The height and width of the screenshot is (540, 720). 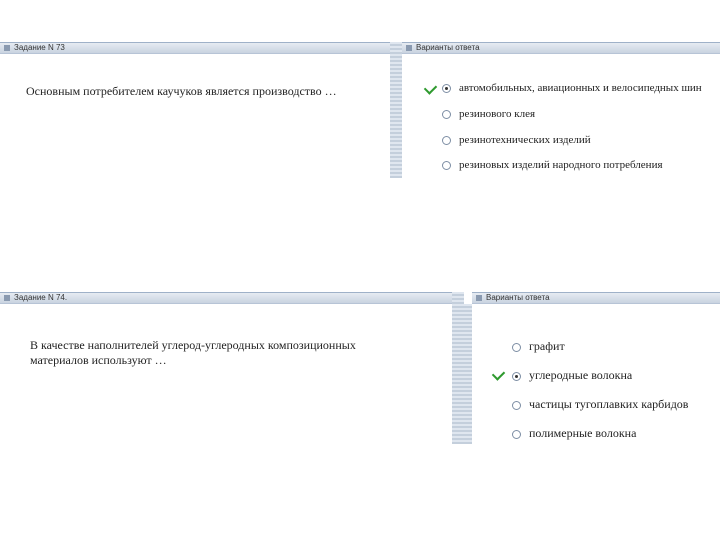 I want to click on task2-option-1: графит, so click(x=538, y=346).